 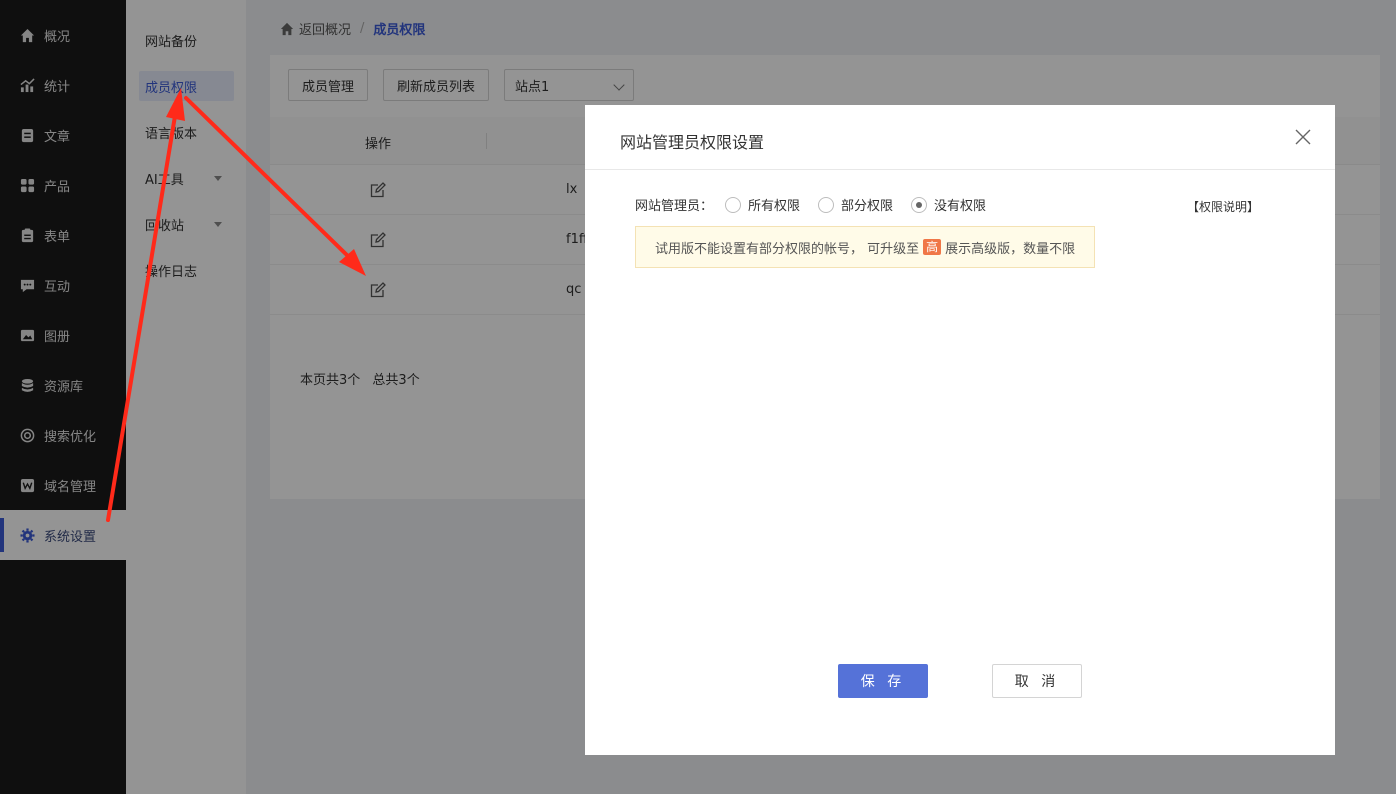 I want to click on notice-text-after: 展示高级版，数量不限, so click(x=1010, y=249).